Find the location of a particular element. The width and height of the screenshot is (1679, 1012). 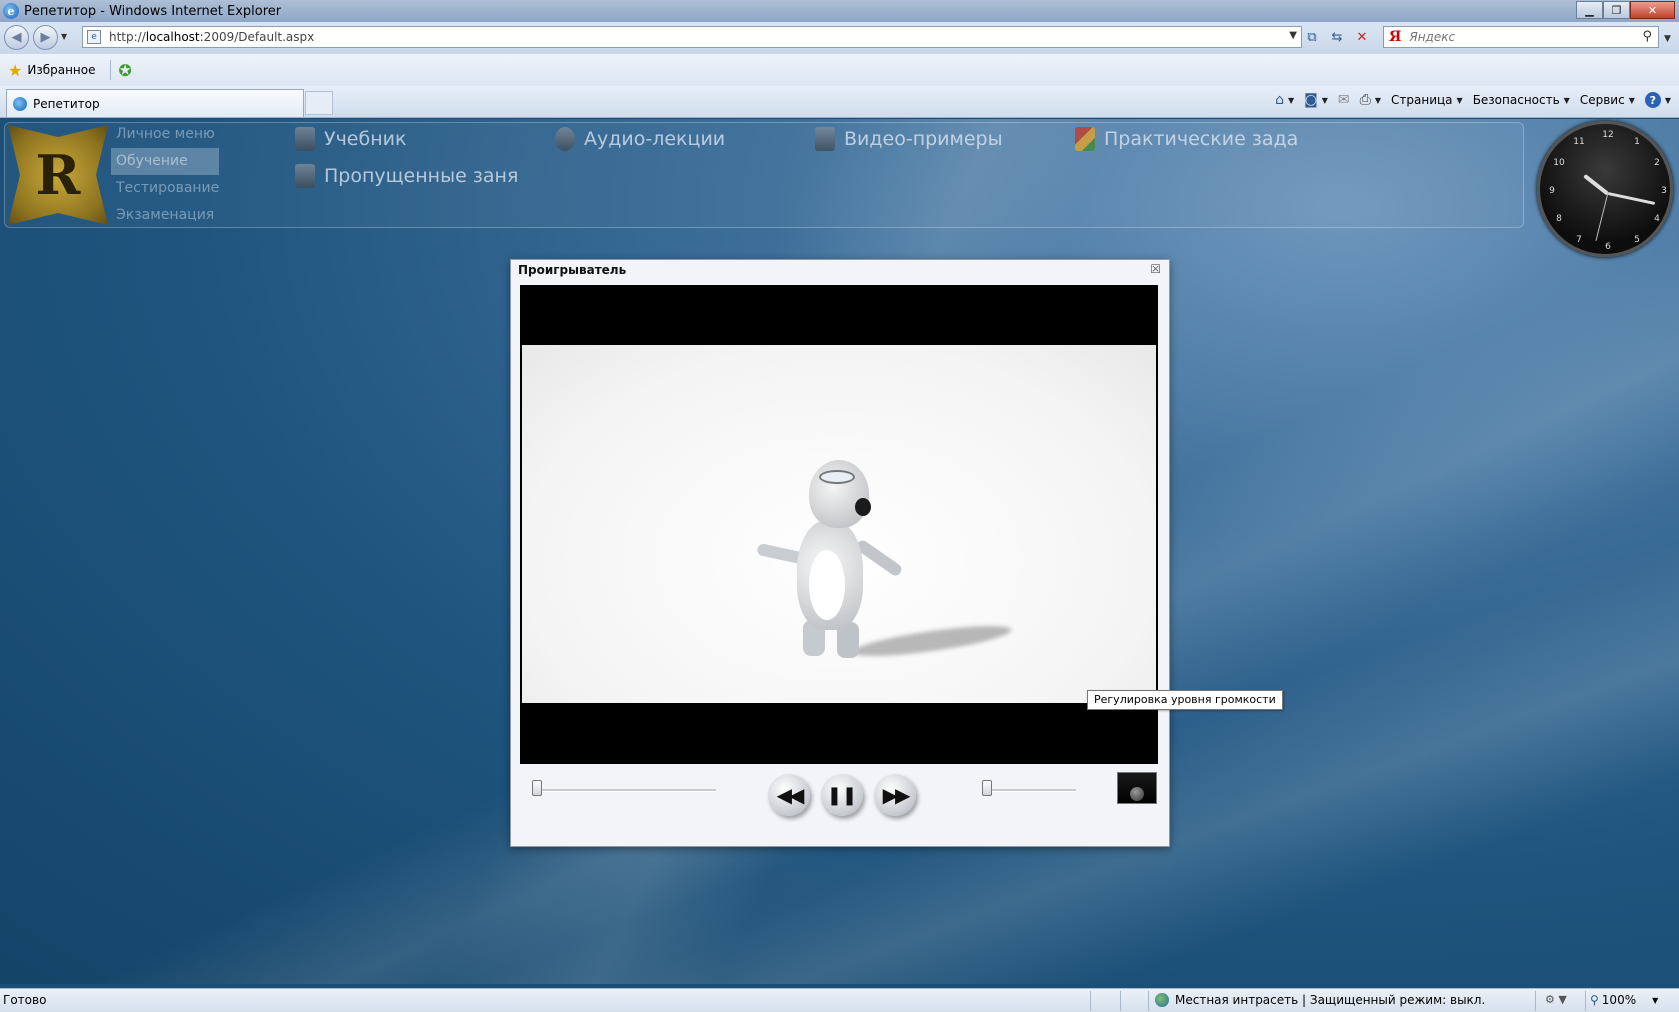

protected-mode-icon: ⚙ ▼ is located at coordinates (1556, 999).